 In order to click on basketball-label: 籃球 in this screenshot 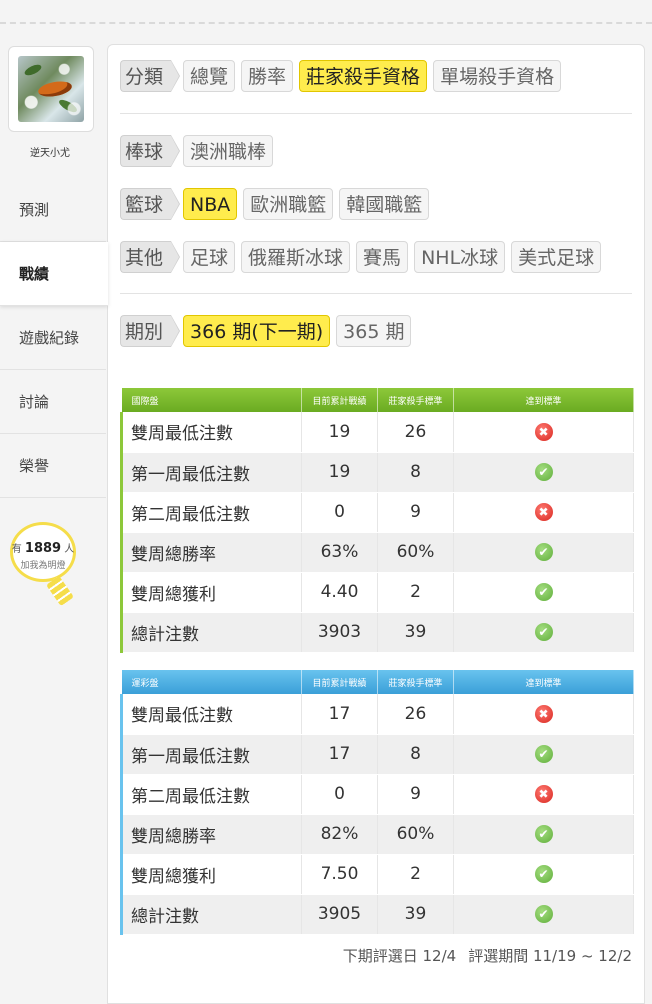, I will do `click(150, 204)`.